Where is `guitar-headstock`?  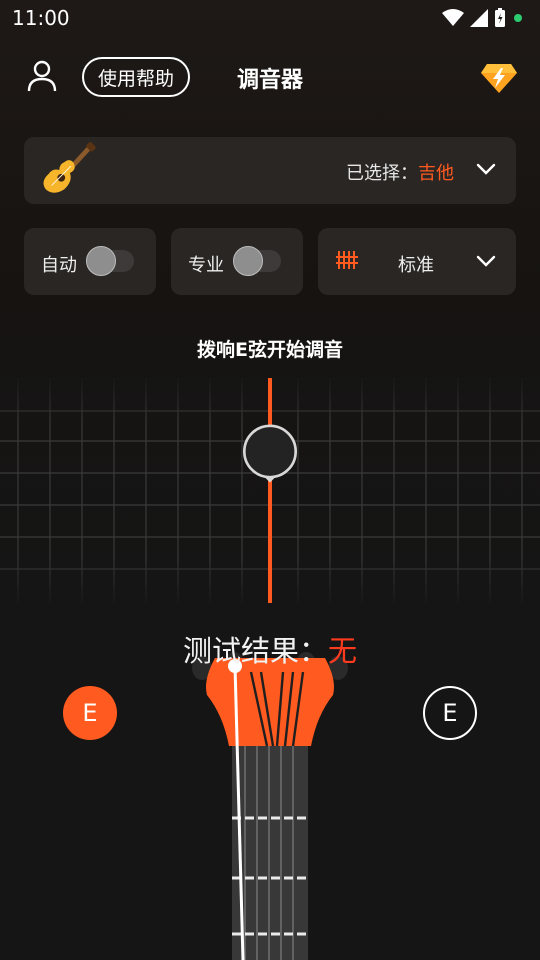
guitar-headstock is located at coordinates (270, 806).